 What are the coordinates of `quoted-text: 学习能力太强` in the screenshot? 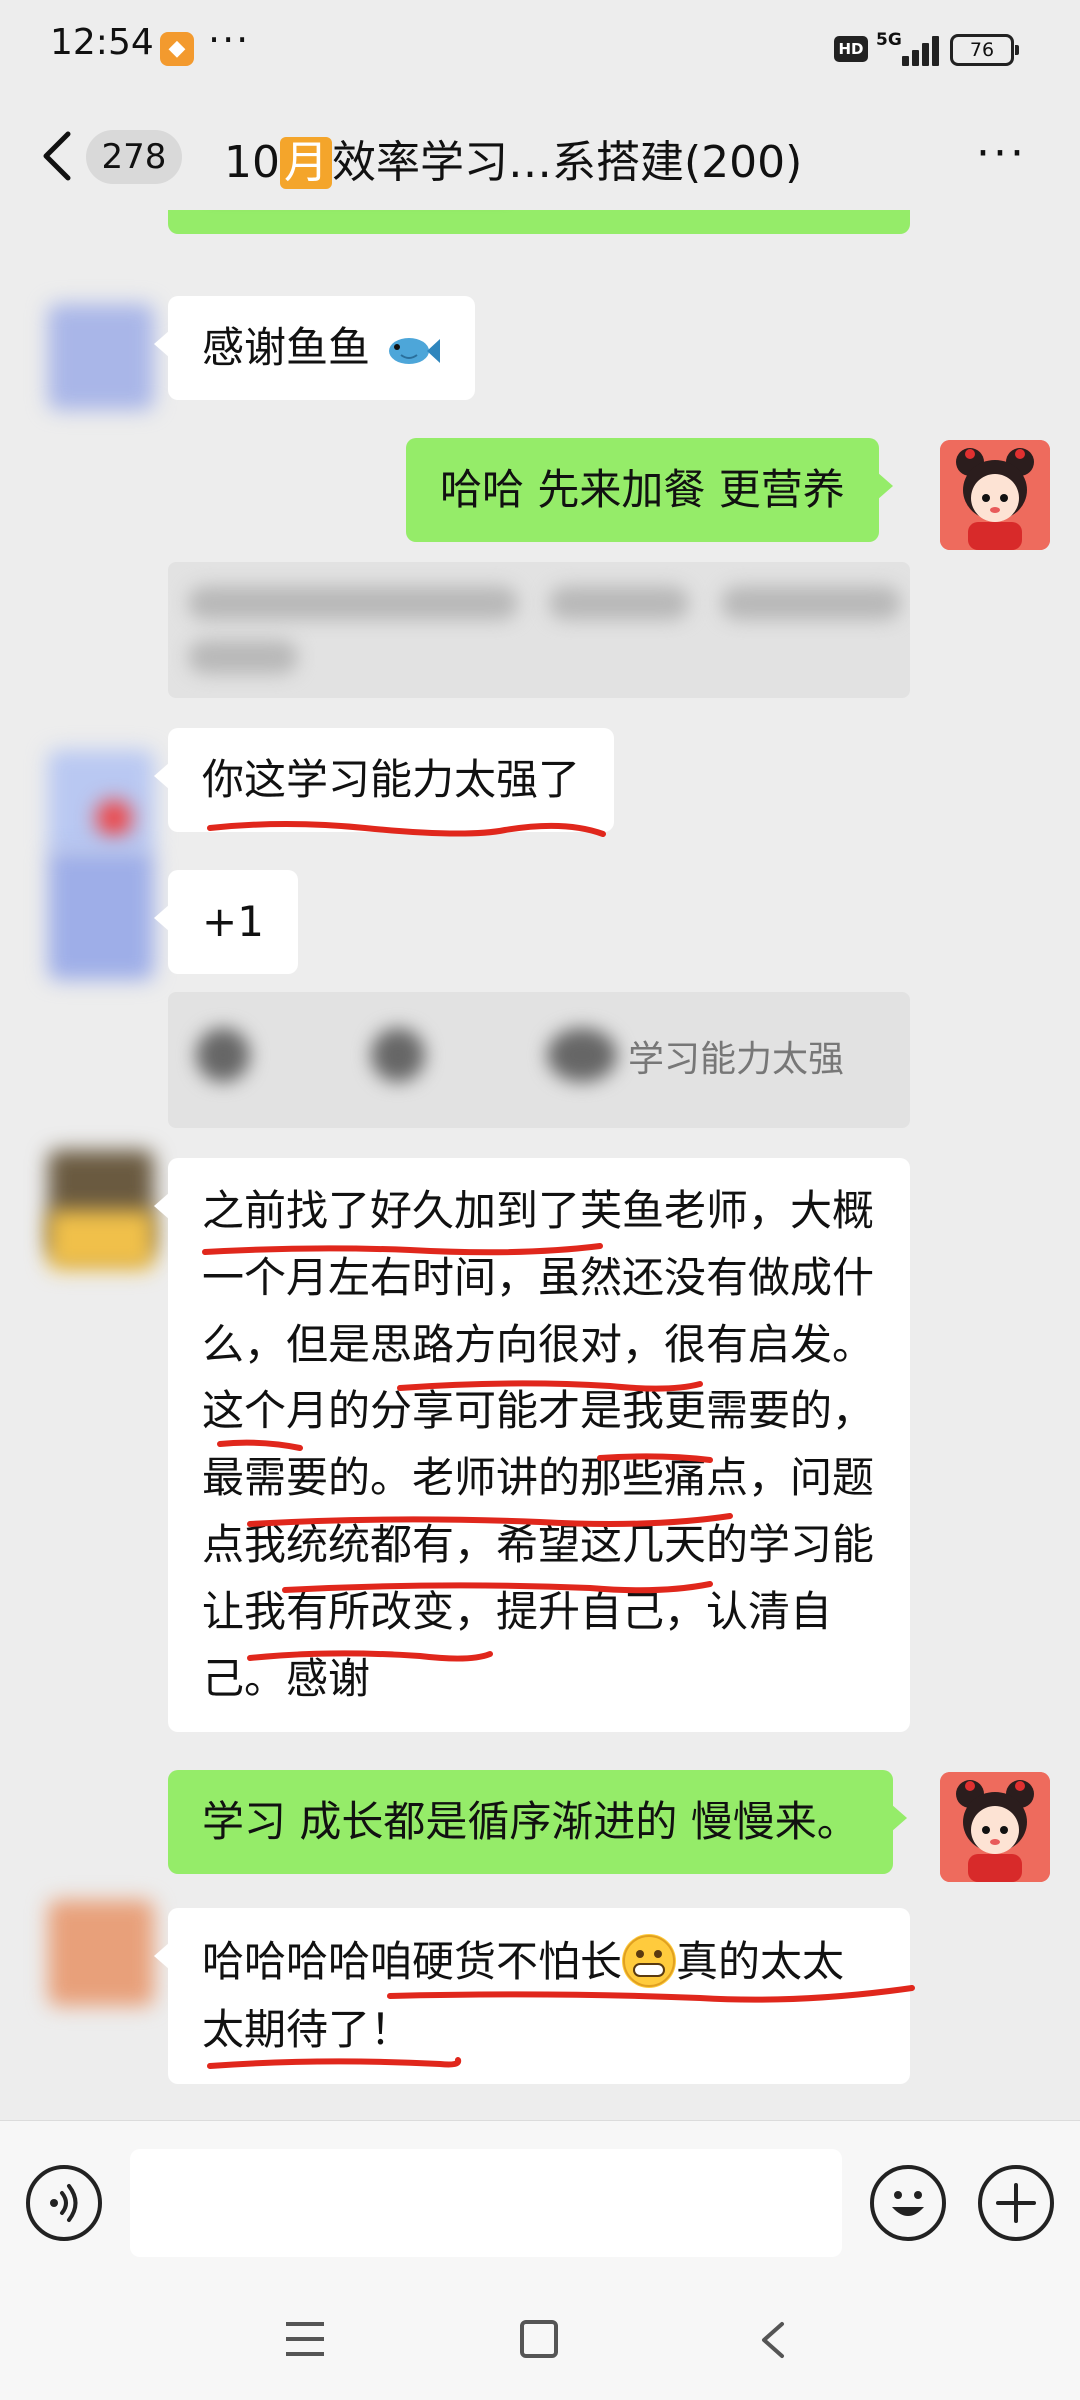 It's located at (736, 1059).